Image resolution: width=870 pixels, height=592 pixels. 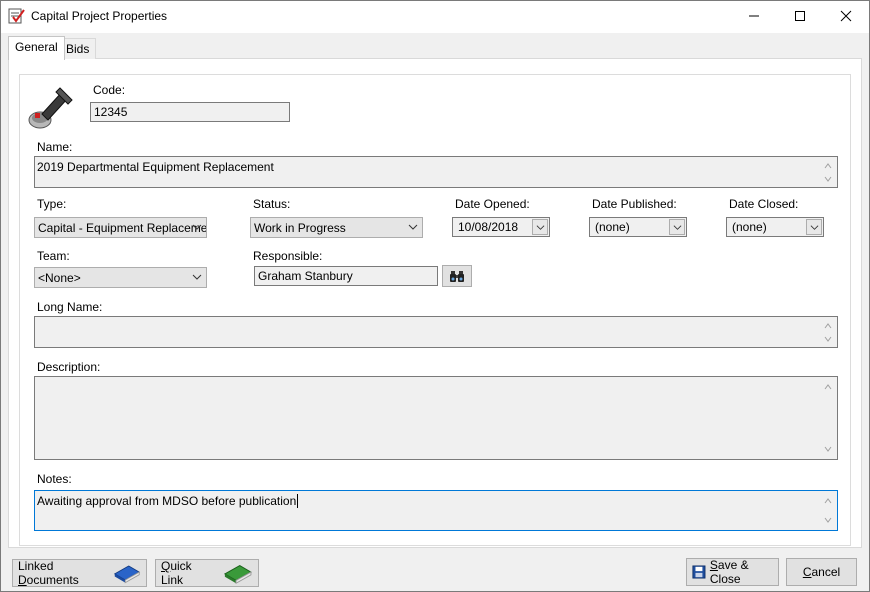 I want to click on blue-book-icon, so click(x=127, y=574).